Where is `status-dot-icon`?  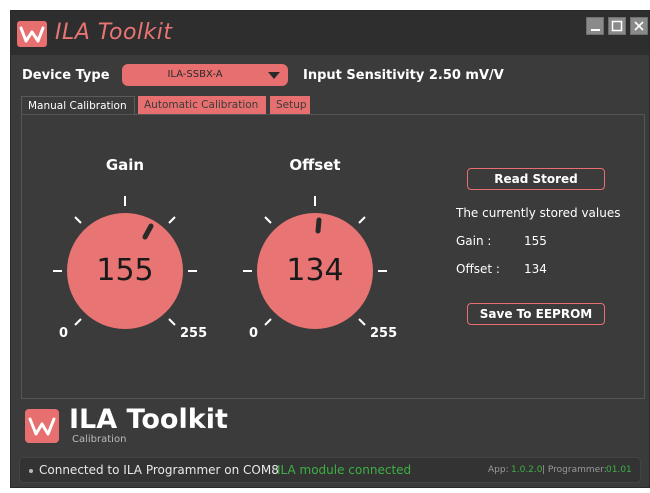
status-dot-icon is located at coordinates (31, 471).